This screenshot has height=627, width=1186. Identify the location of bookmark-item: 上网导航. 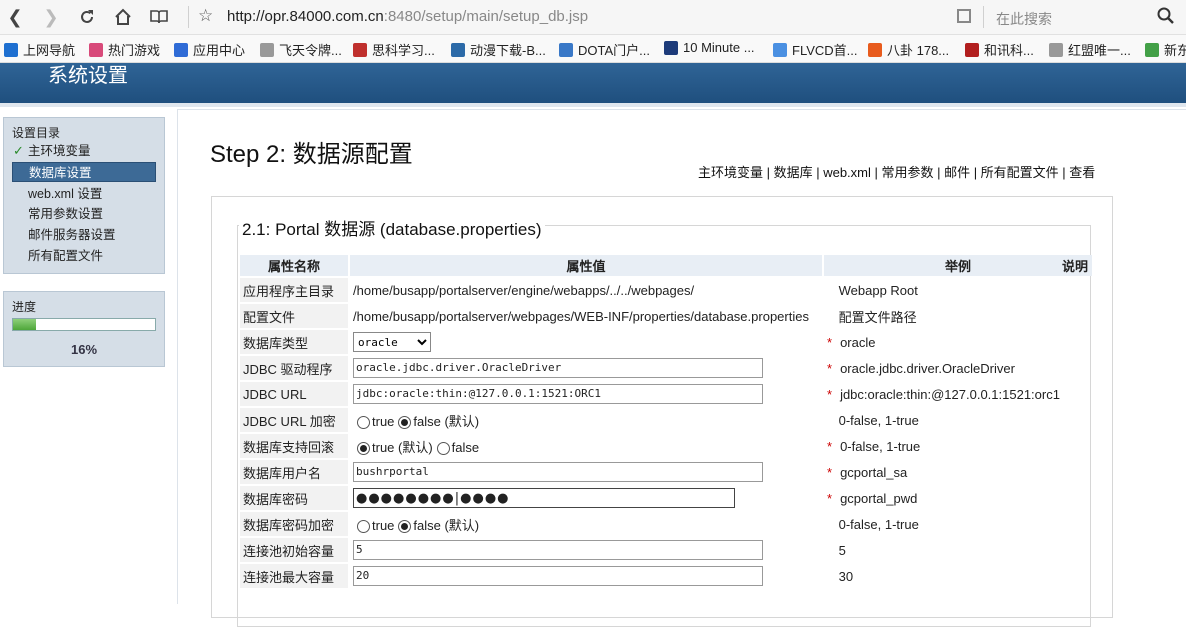
(39, 49).